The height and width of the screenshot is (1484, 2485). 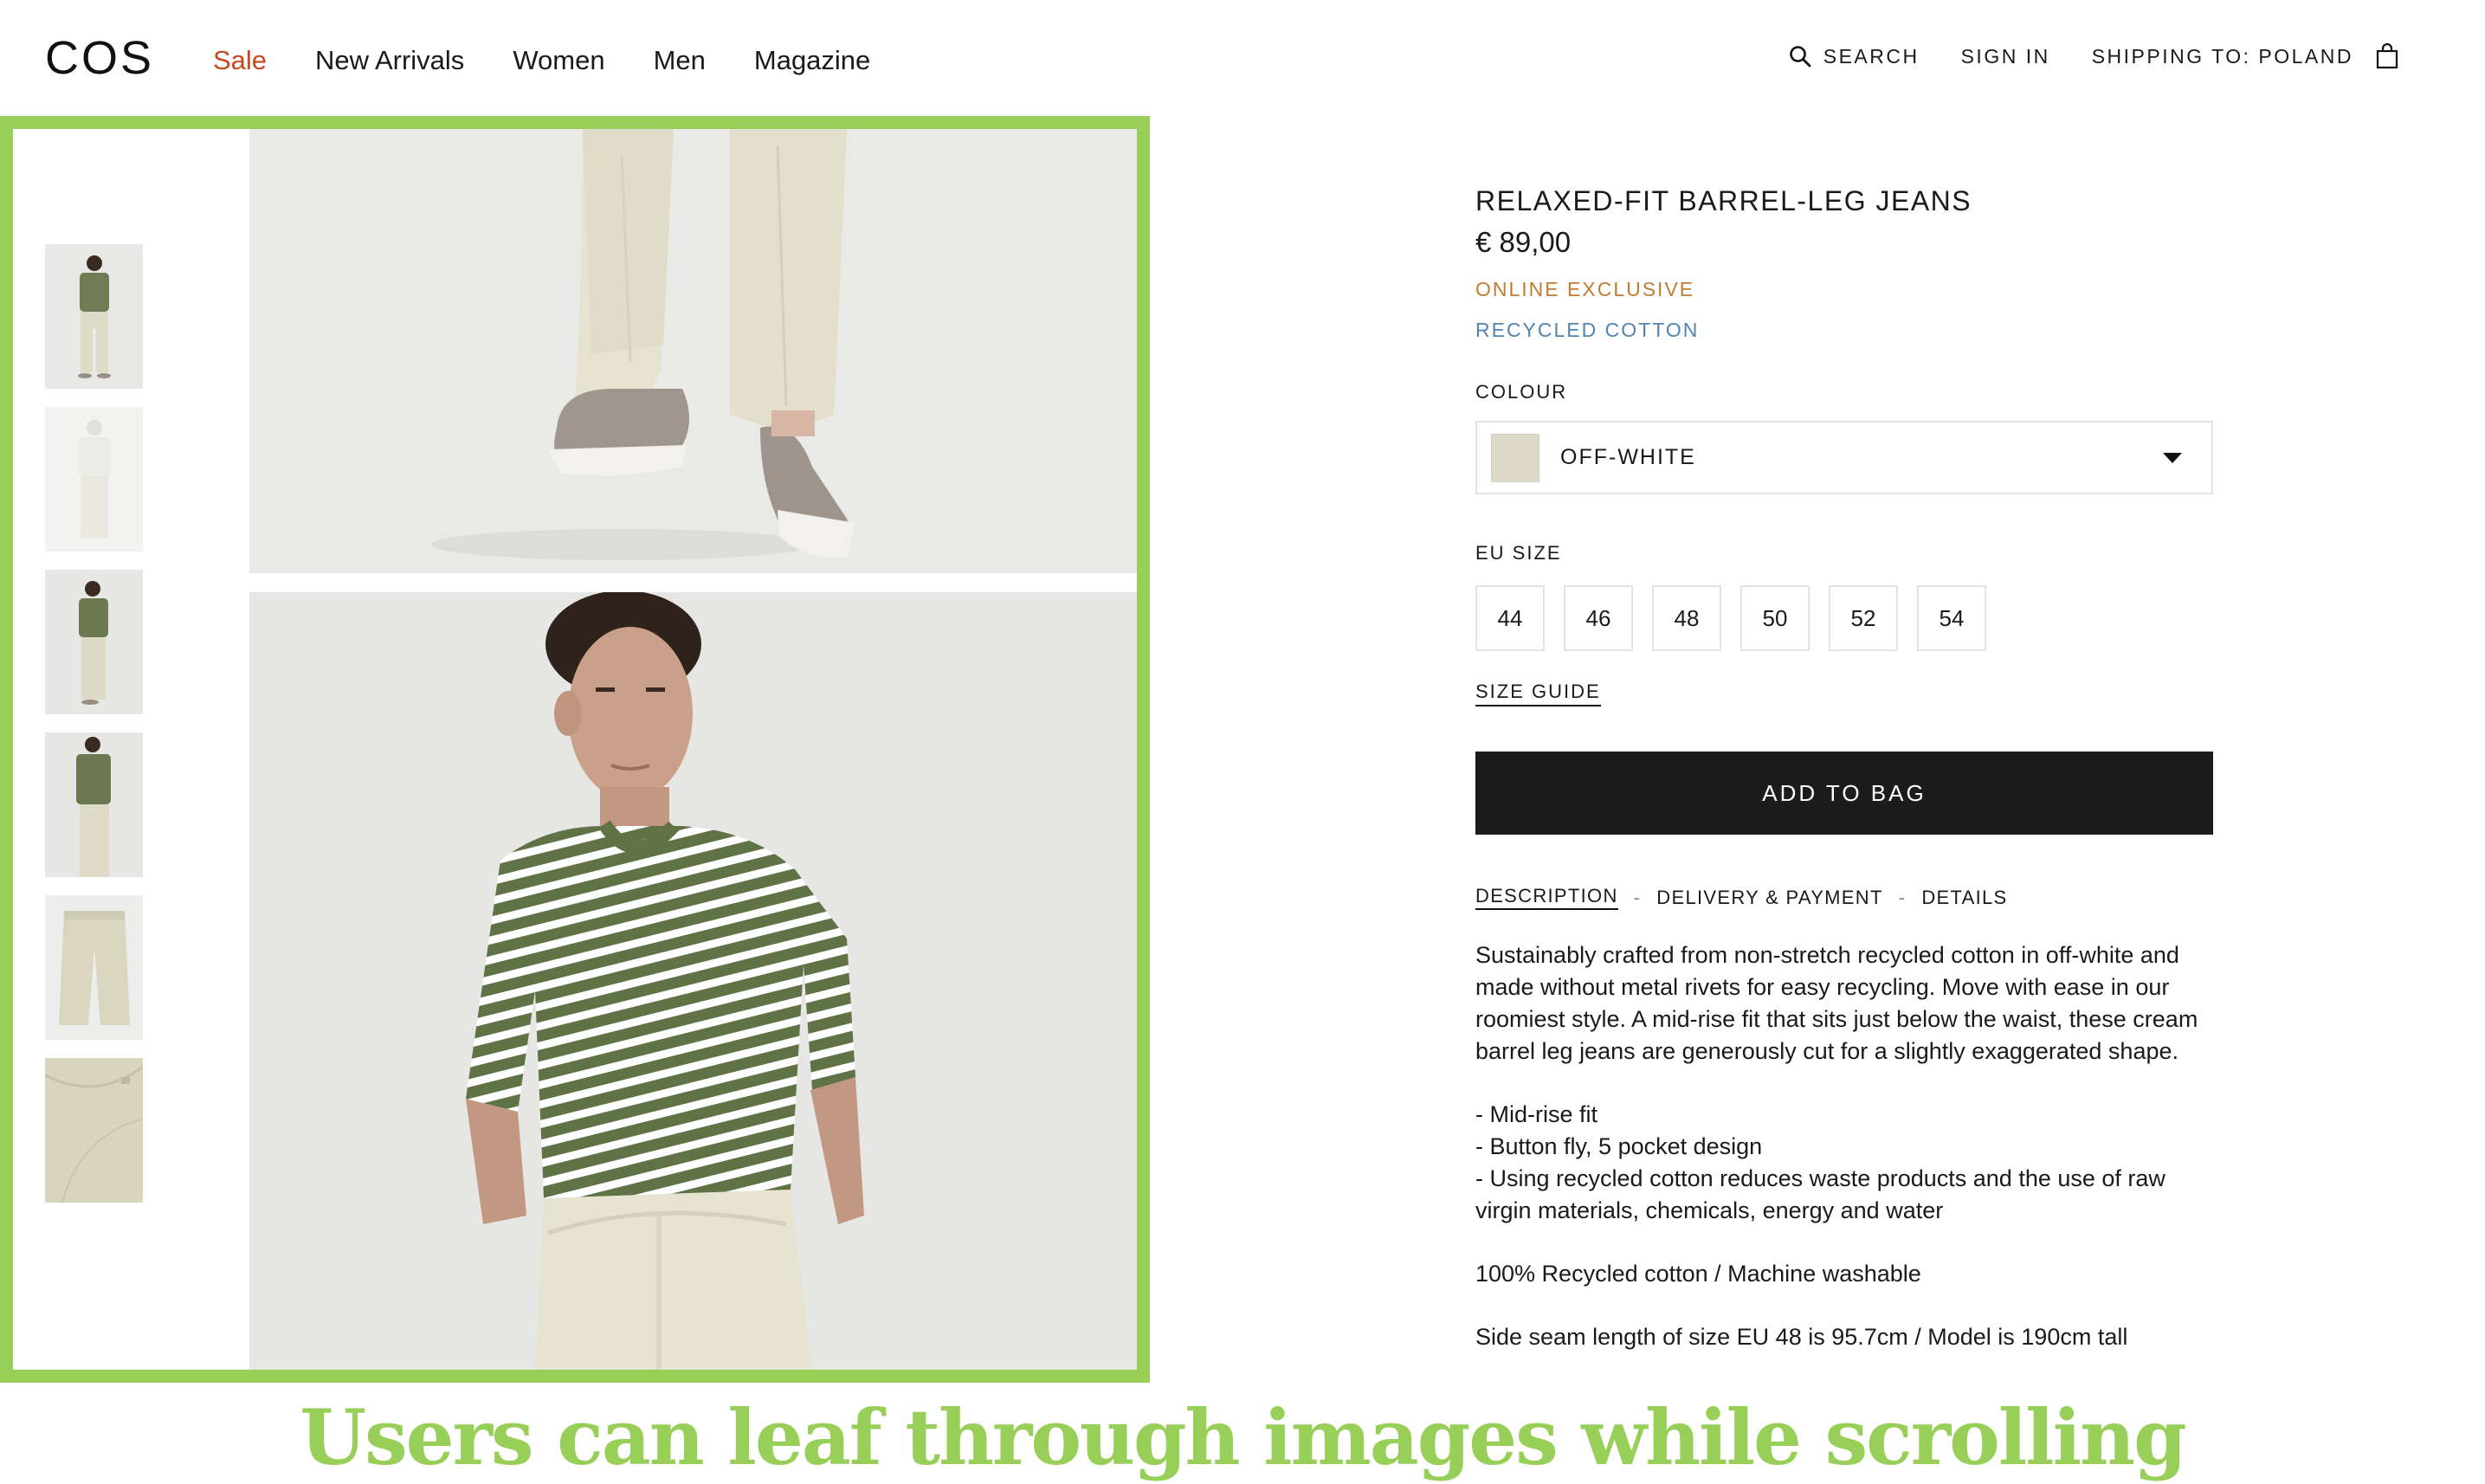 I want to click on main-nav: Sale New Arrivals Women Men Magazine, so click(x=541, y=60).